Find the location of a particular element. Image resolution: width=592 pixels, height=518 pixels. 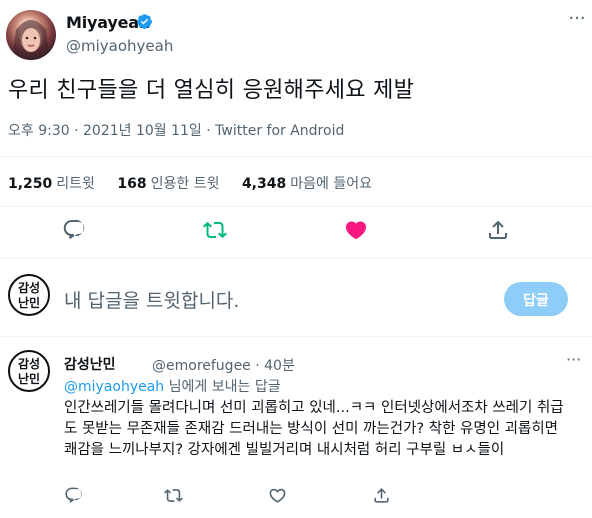

likes-count: 4,348 is located at coordinates (264, 184).